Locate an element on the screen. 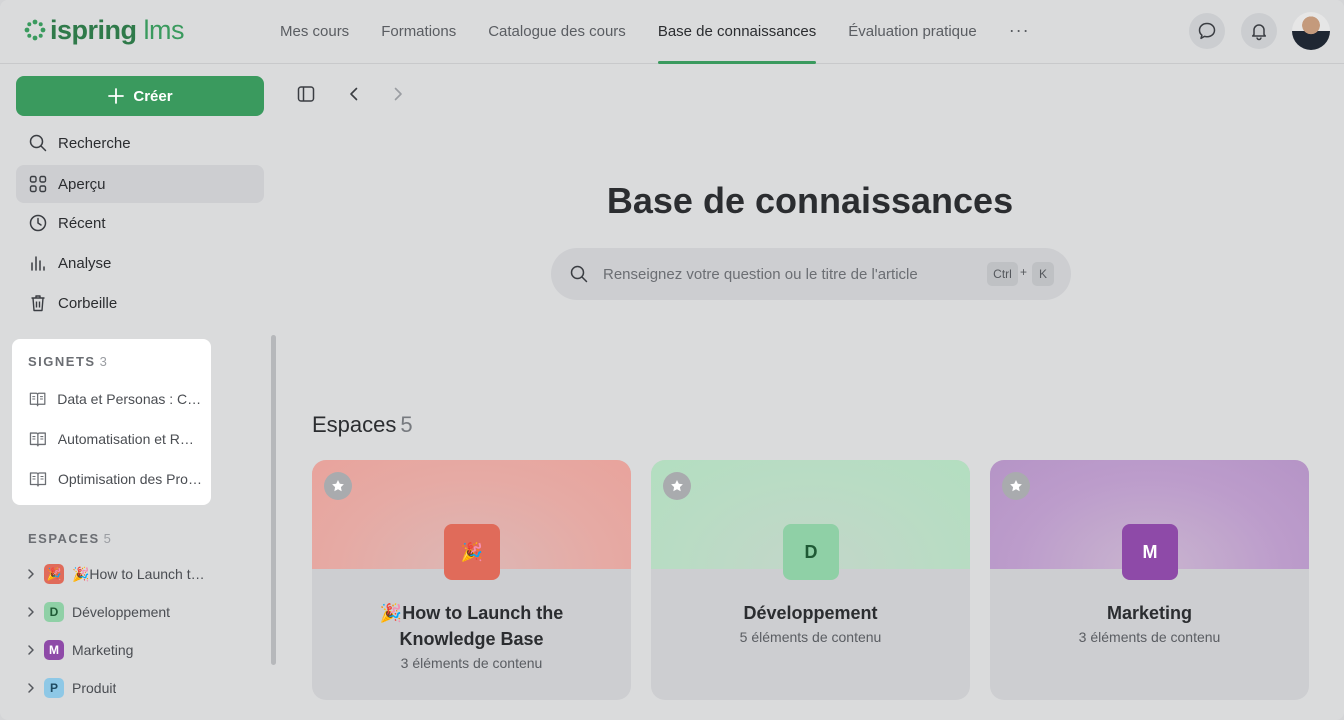 Image resolution: width=1344 pixels, height=720 pixels. chat-bubble-icon is located at coordinates (1207, 31).